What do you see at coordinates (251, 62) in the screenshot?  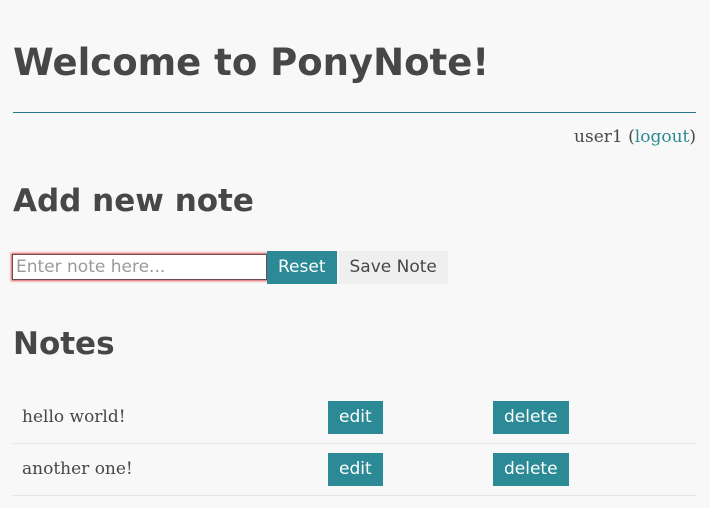 I see `page-title: Welcome to PonyNote!` at bounding box center [251, 62].